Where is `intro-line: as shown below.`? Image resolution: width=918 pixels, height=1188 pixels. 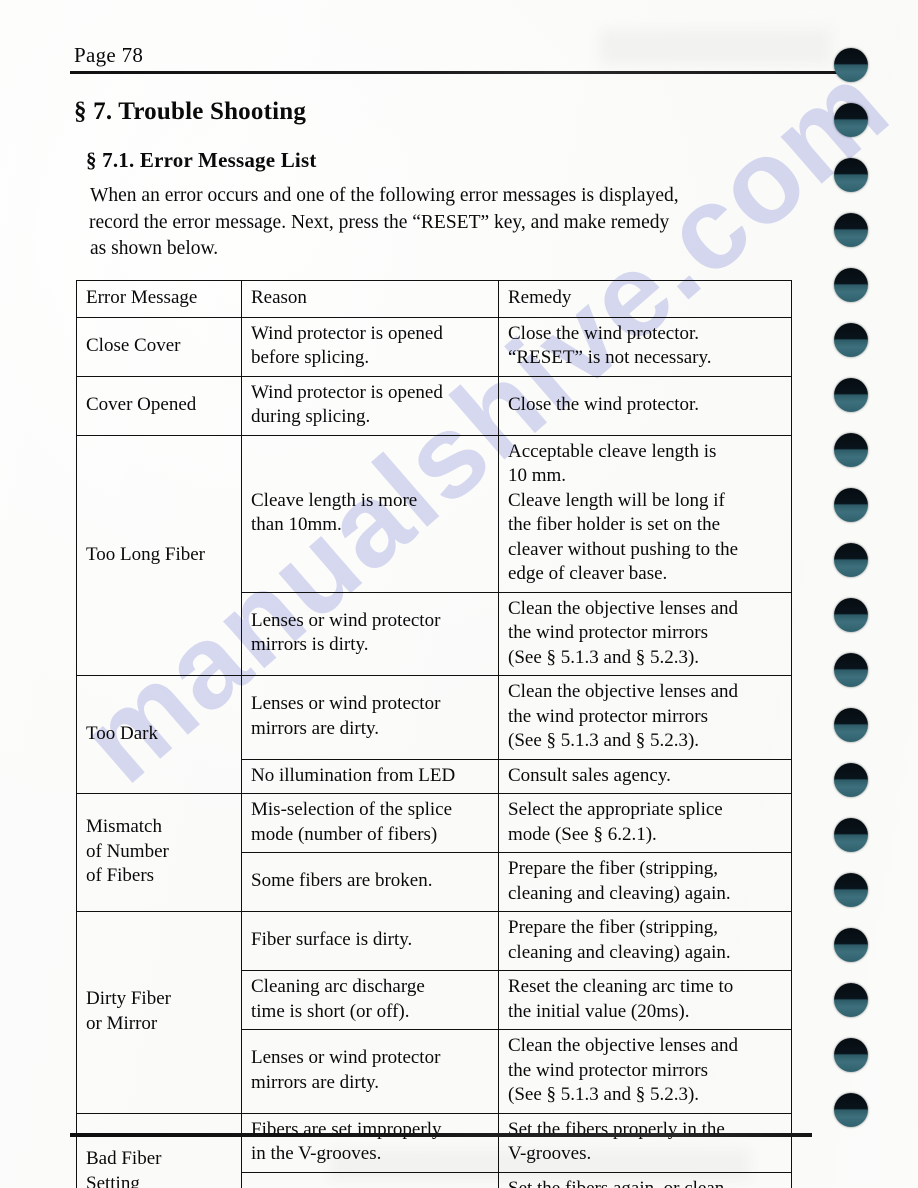 intro-line: as shown below. is located at coordinates (154, 248).